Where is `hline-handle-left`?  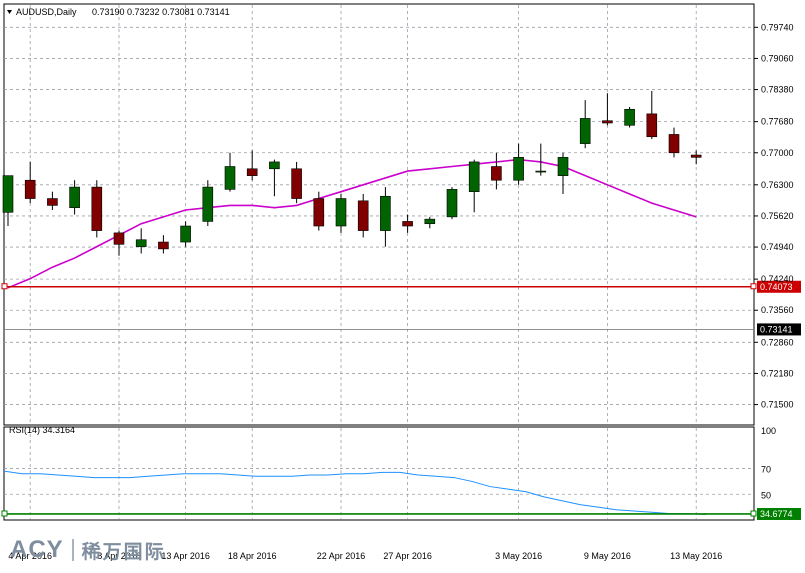
hline-handle-left is located at coordinates (4, 286).